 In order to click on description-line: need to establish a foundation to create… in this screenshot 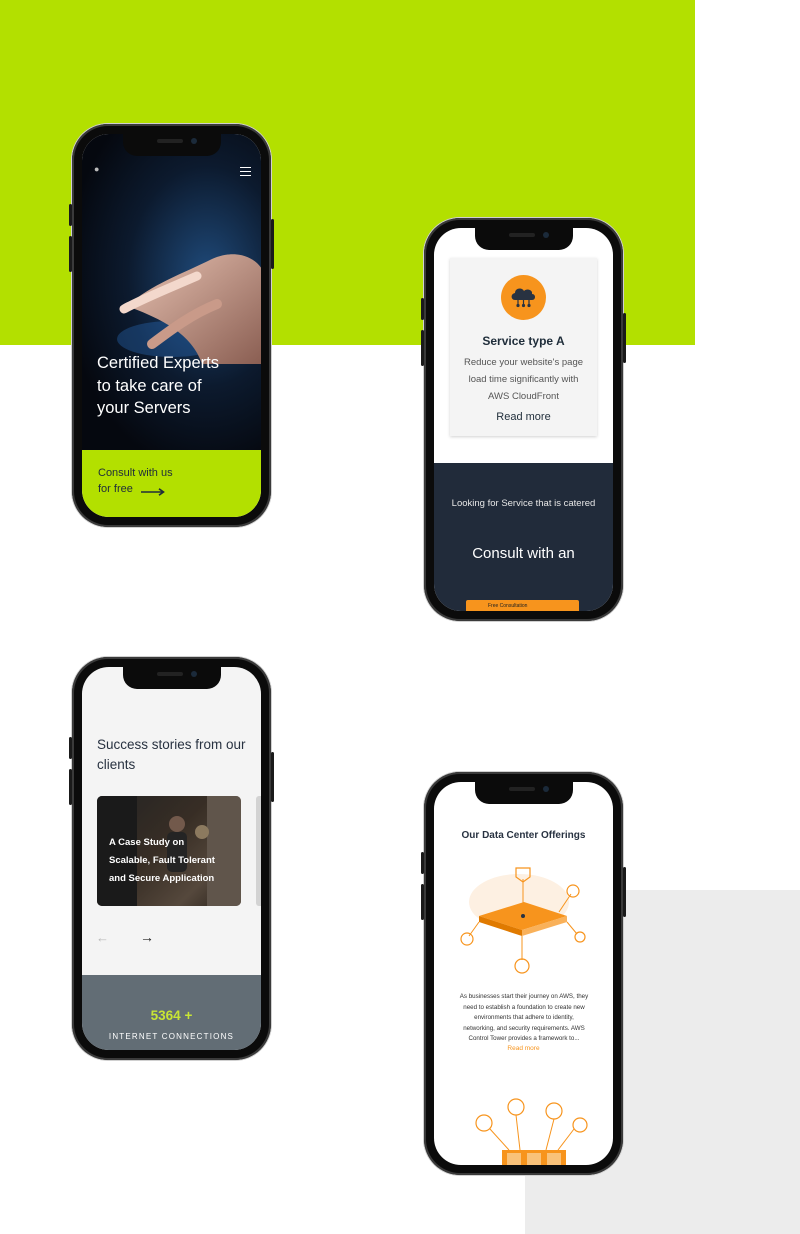, I will do `click(524, 1007)`.